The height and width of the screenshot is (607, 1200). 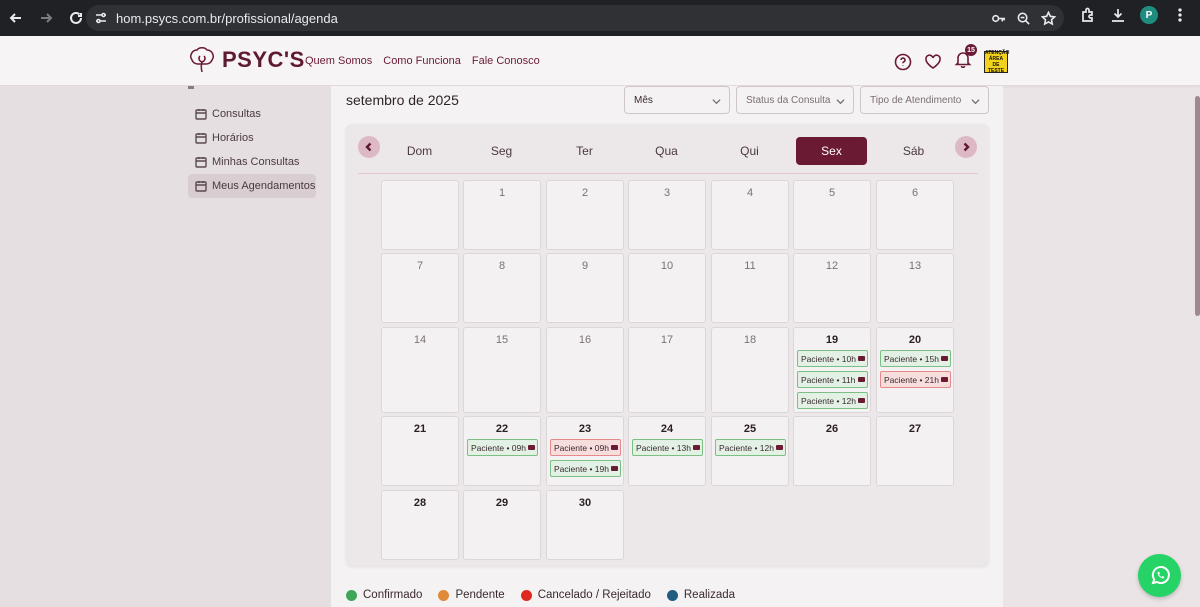 I want to click on calendar-day-2: 2, so click(x=585, y=215).